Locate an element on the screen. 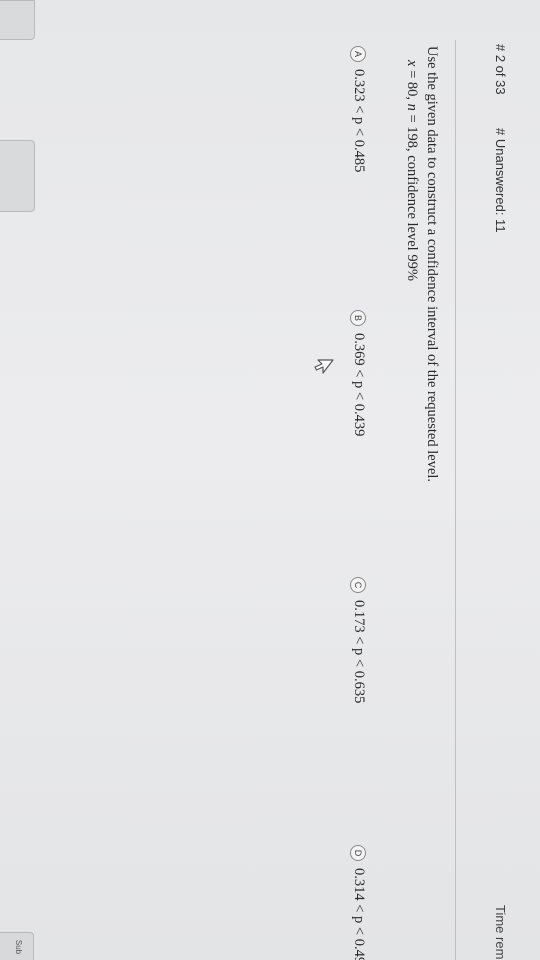 The image size is (540, 960). x-value: = 80, is located at coordinates (412, 85).